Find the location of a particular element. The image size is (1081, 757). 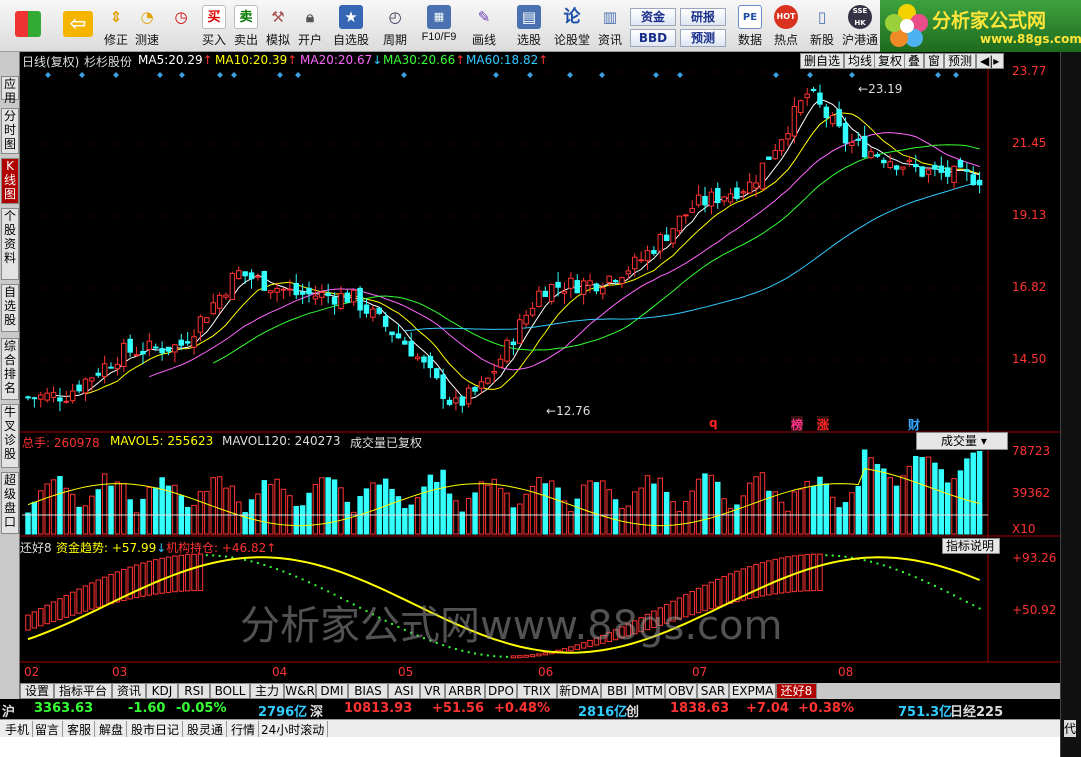

indicator-tab: EXPMA is located at coordinates (752, 691).